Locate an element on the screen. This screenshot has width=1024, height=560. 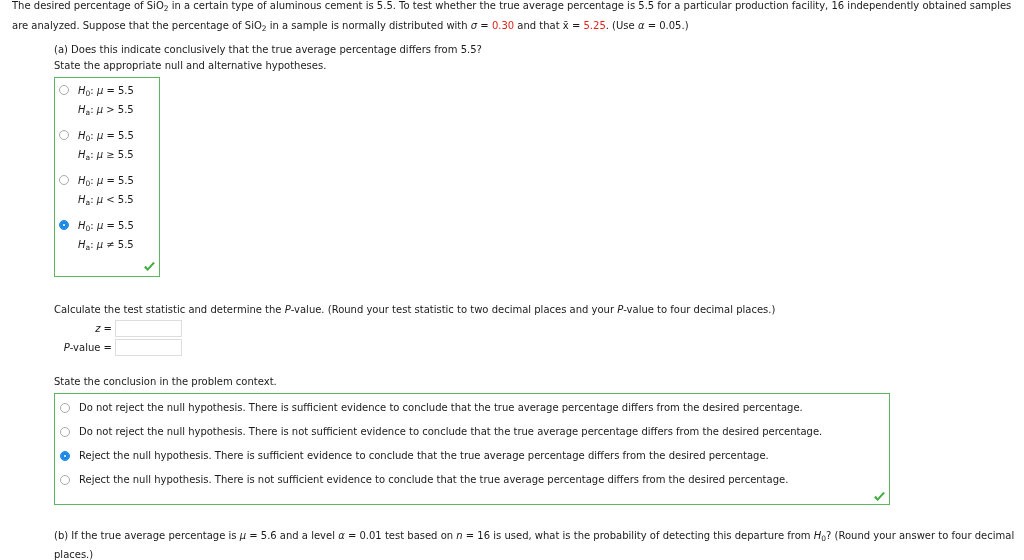
field-label: z = is located at coordinates (103, 329).